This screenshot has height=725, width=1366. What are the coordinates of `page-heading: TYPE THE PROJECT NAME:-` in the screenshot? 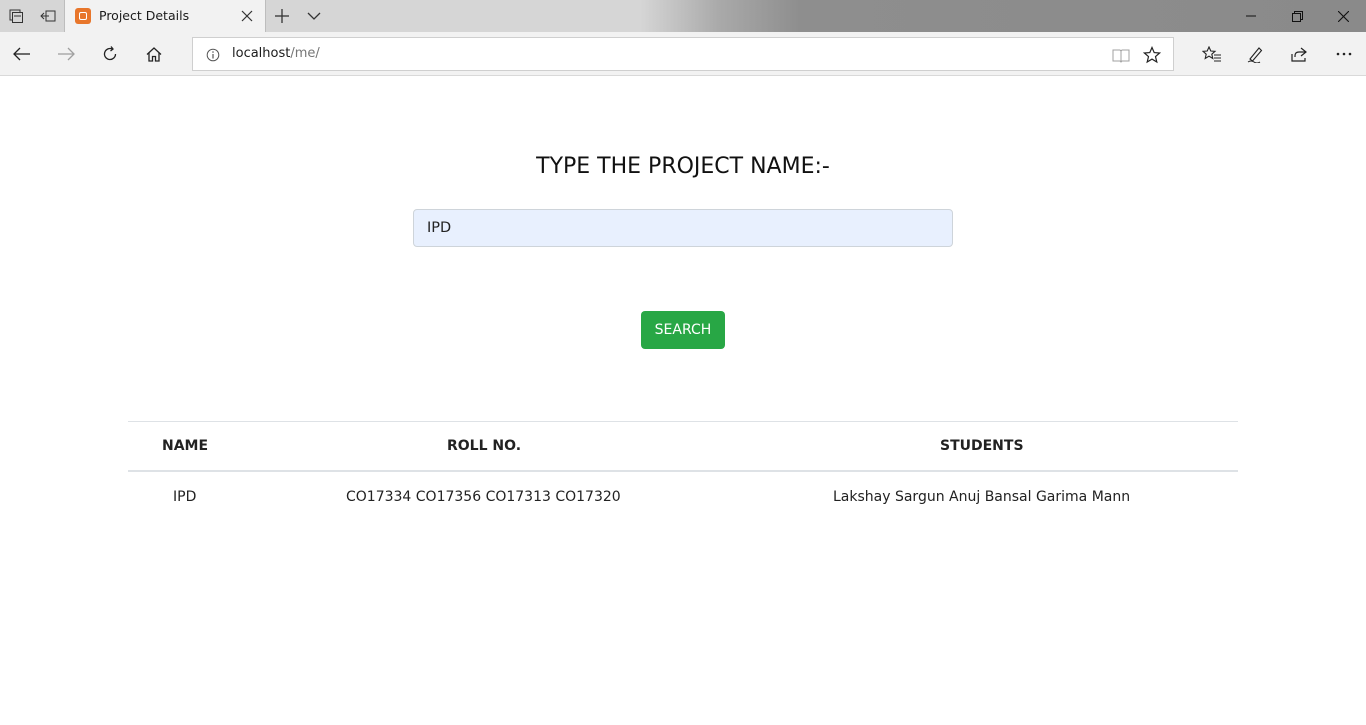 It's located at (683, 166).